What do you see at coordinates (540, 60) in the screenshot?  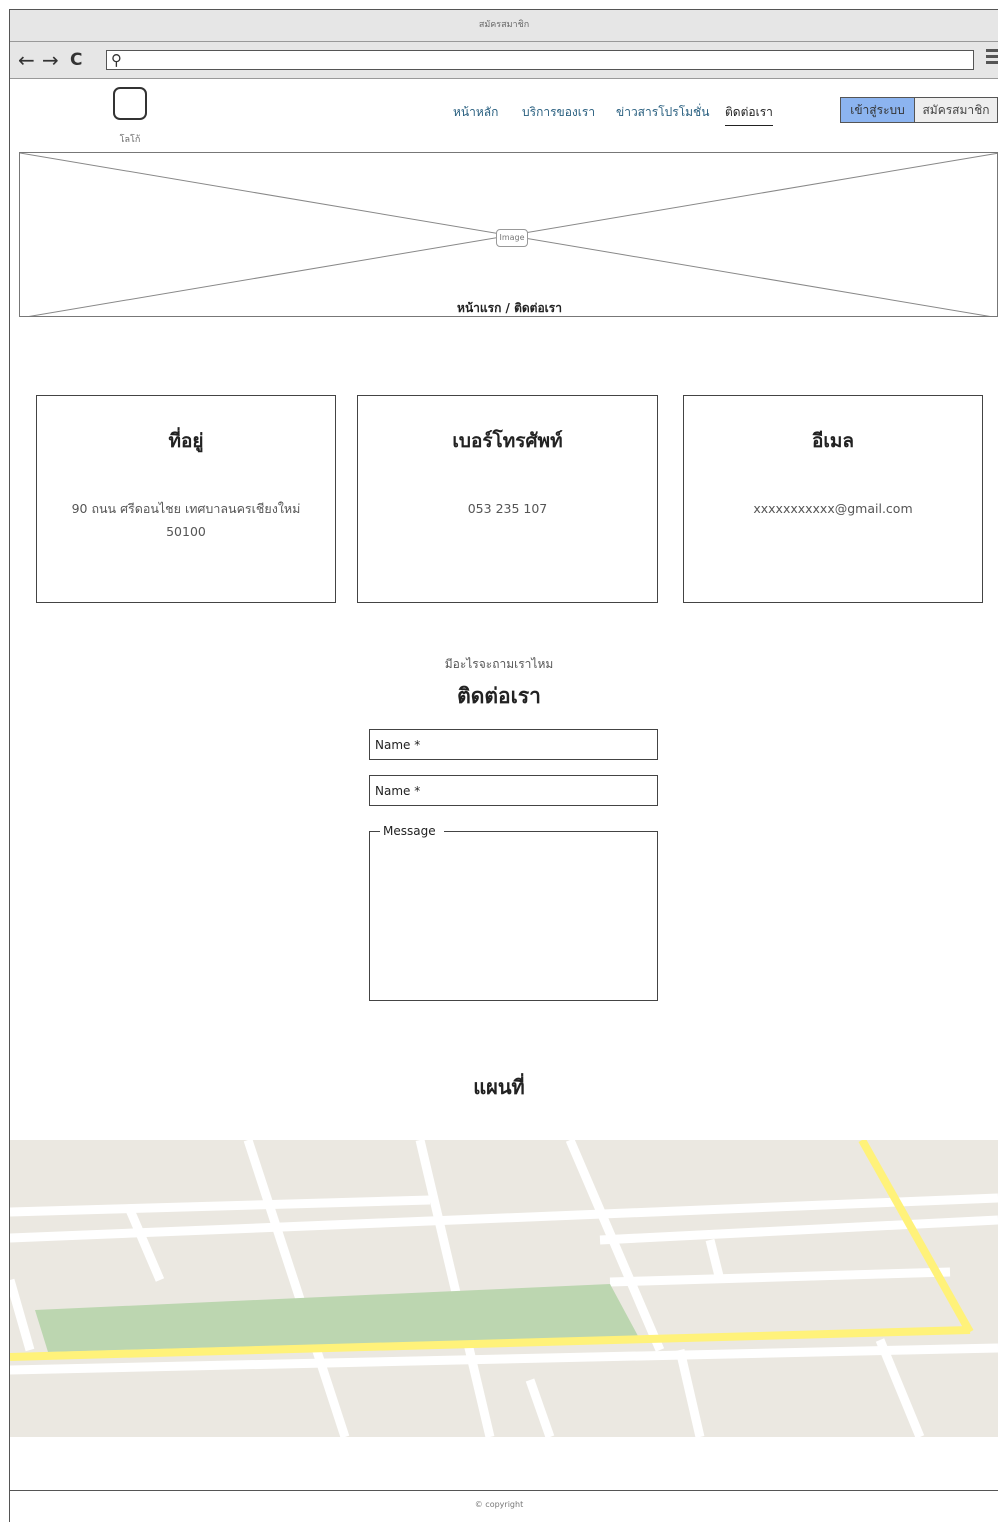 I see `address-bar: ⚲` at bounding box center [540, 60].